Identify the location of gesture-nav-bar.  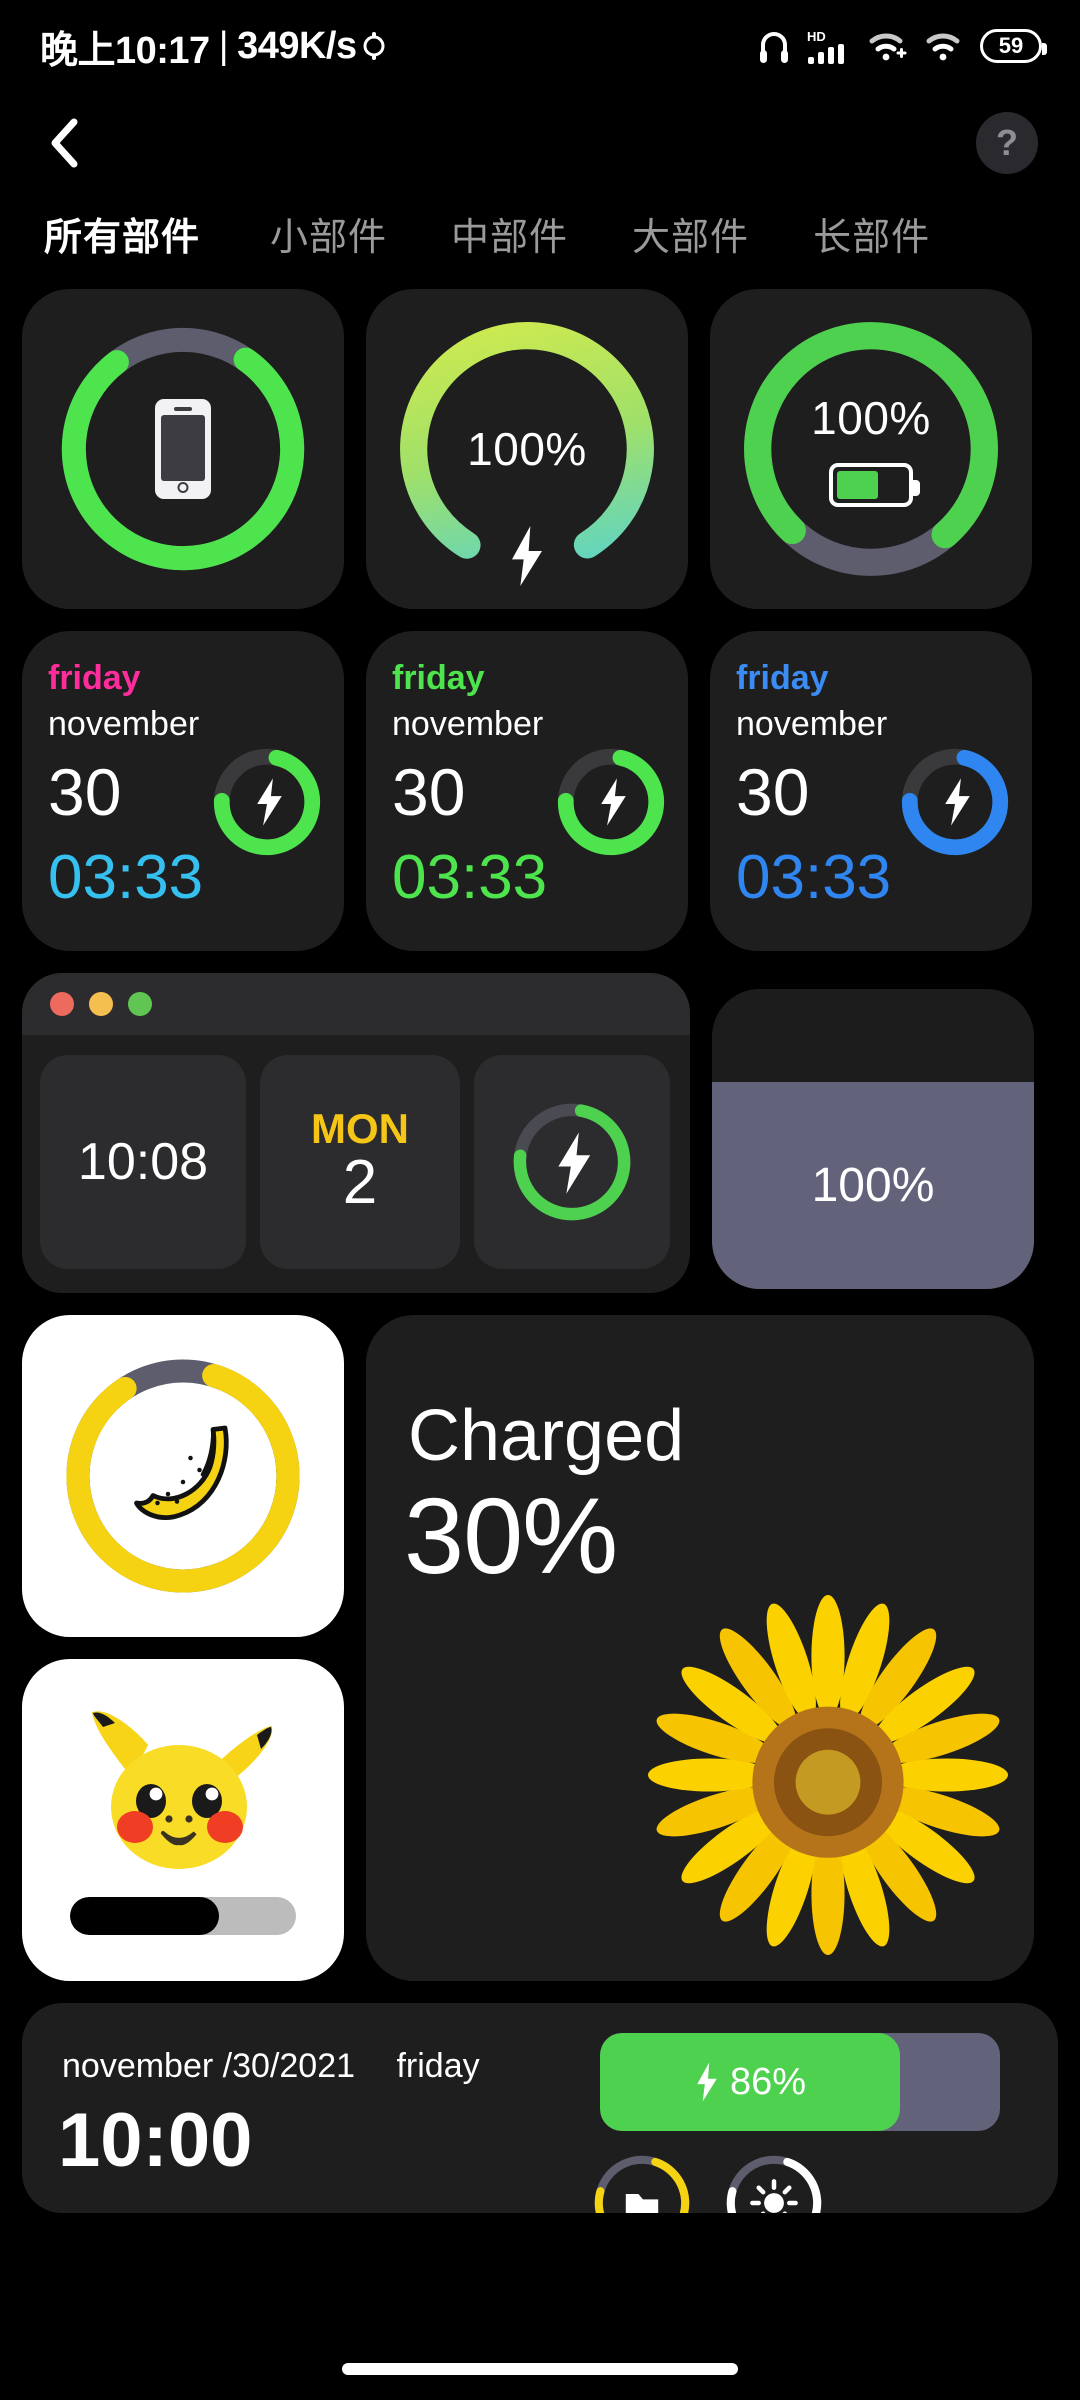
(540, 2369).